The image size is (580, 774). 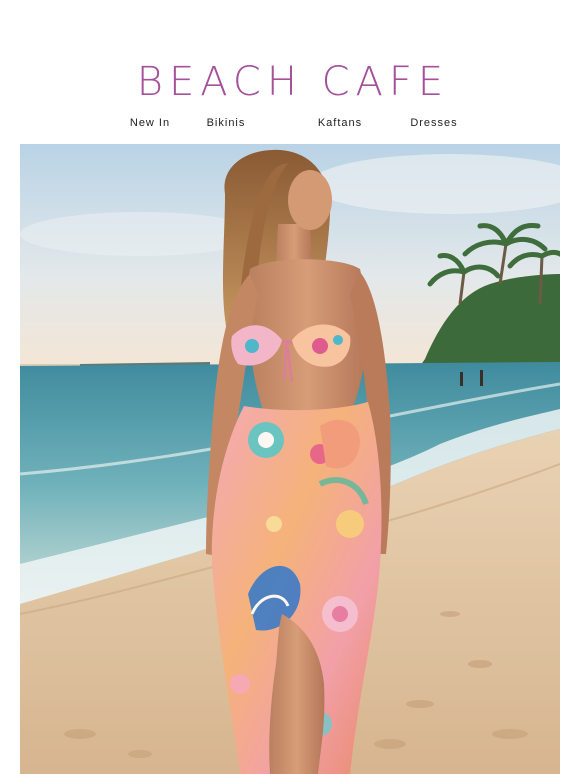 What do you see at coordinates (434, 124) in the screenshot?
I see `nav-item-dresses: Dresses` at bounding box center [434, 124].